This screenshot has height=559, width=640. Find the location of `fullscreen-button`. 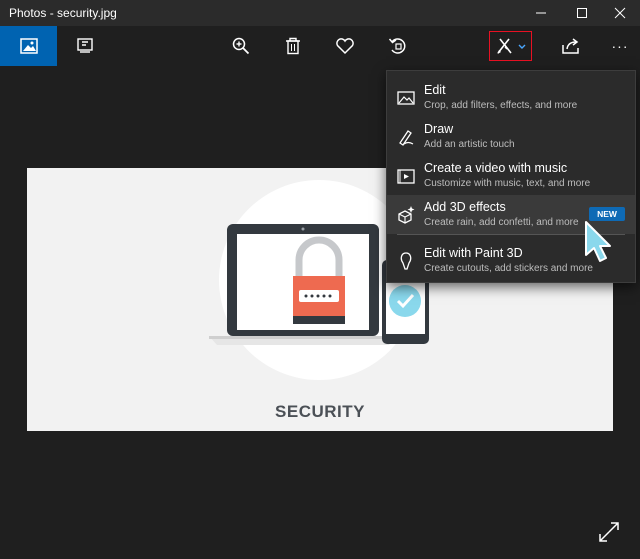

fullscreen-button is located at coordinates (609, 534).